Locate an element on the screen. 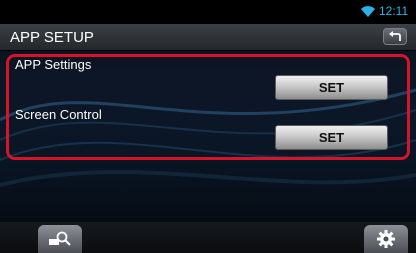 The height and width of the screenshot is (253, 416). back-arrow-icon is located at coordinates (395, 36).